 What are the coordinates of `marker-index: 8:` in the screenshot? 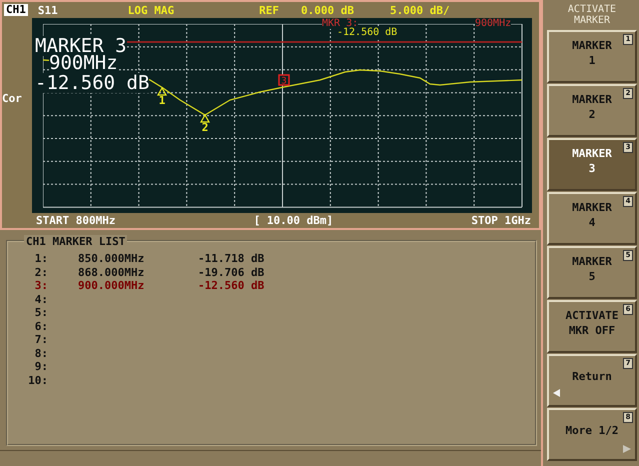 It's located at (41, 353).